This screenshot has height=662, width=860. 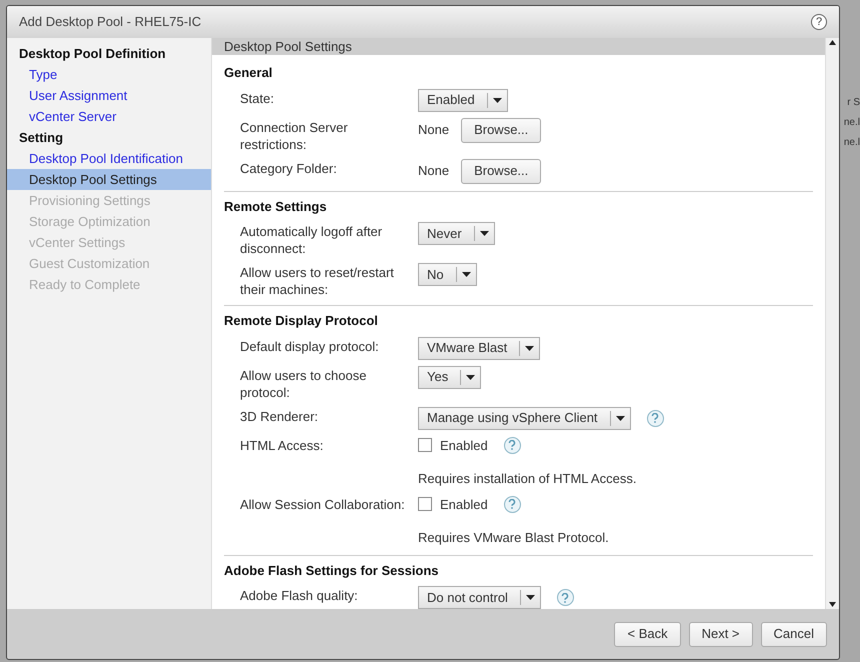 I want to click on footer-button: Cancel, so click(x=793, y=634).